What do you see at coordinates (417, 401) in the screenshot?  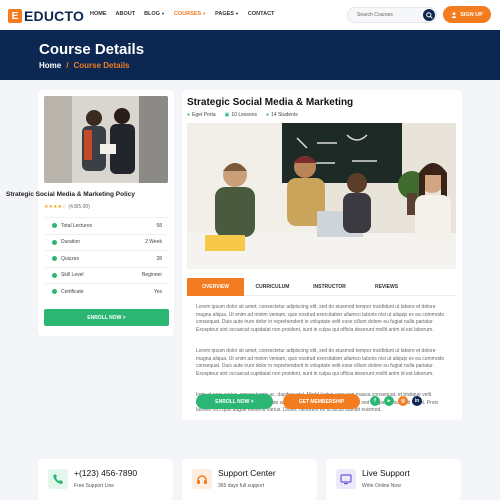 I see `linkedin-icon: in` at bounding box center [417, 401].